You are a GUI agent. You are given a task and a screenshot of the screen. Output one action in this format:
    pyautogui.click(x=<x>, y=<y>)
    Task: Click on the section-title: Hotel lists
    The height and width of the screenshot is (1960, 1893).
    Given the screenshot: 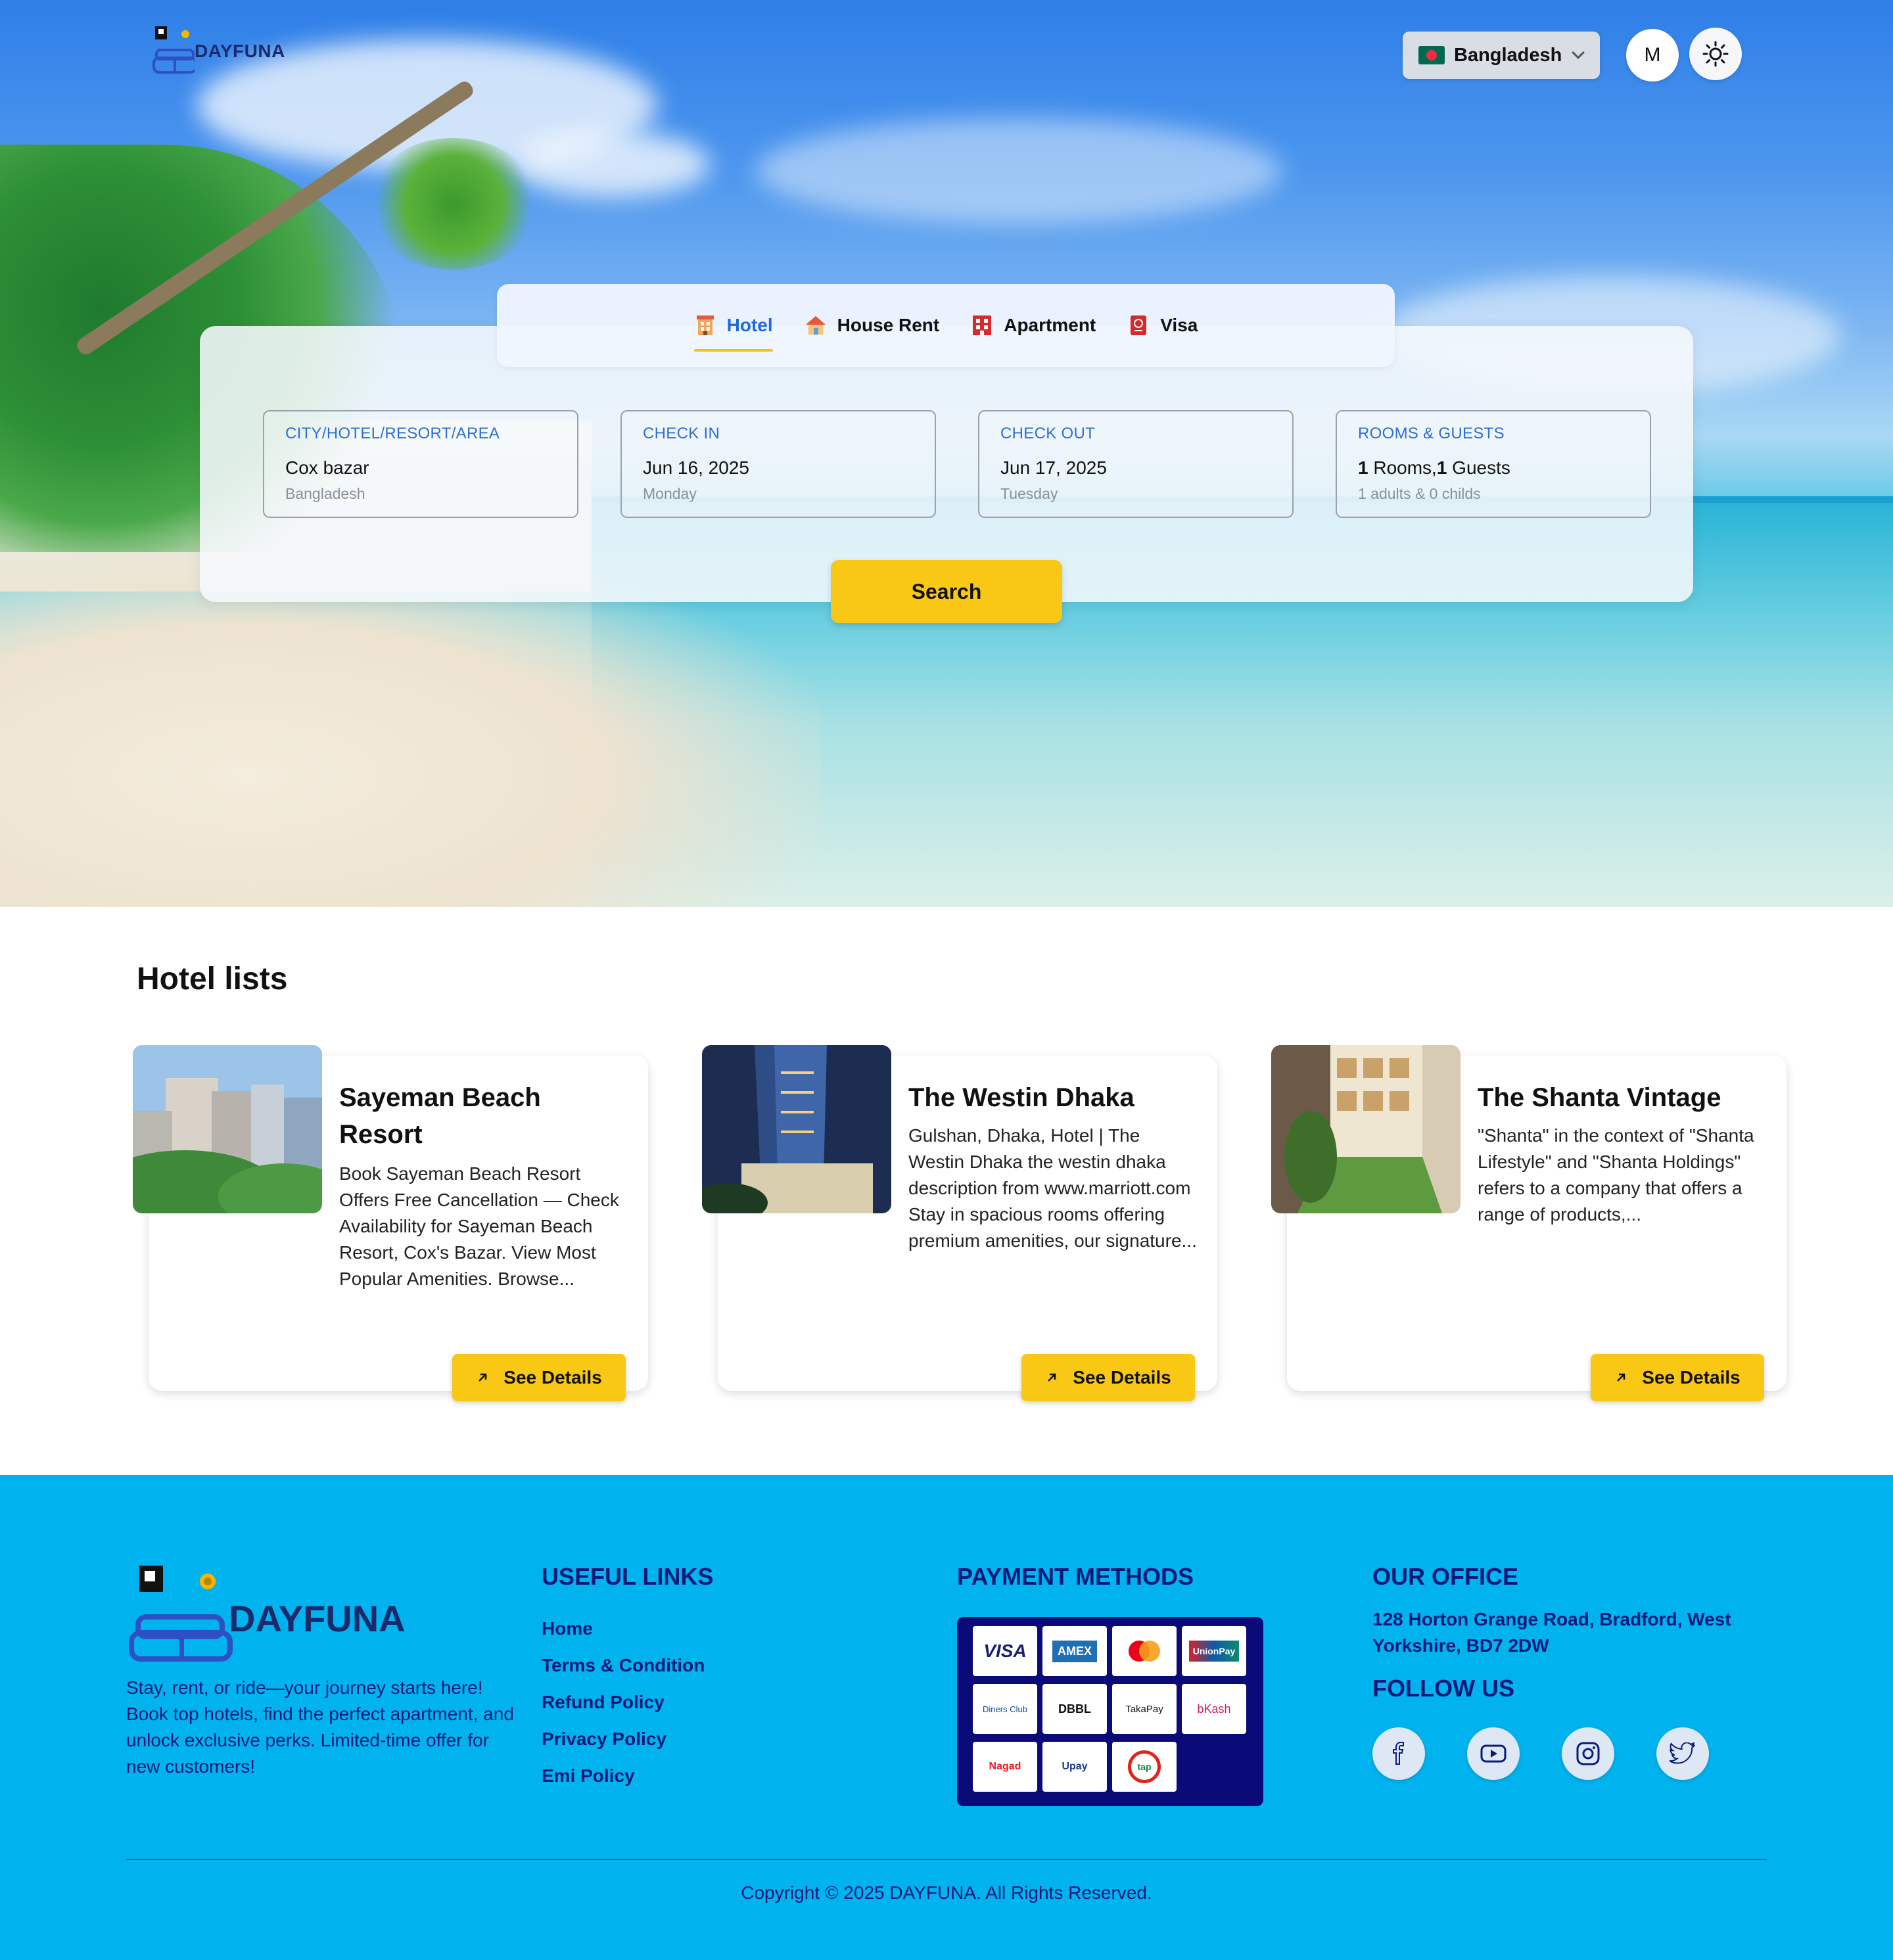 What is the action you would take?
    pyautogui.click(x=213, y=979)
    